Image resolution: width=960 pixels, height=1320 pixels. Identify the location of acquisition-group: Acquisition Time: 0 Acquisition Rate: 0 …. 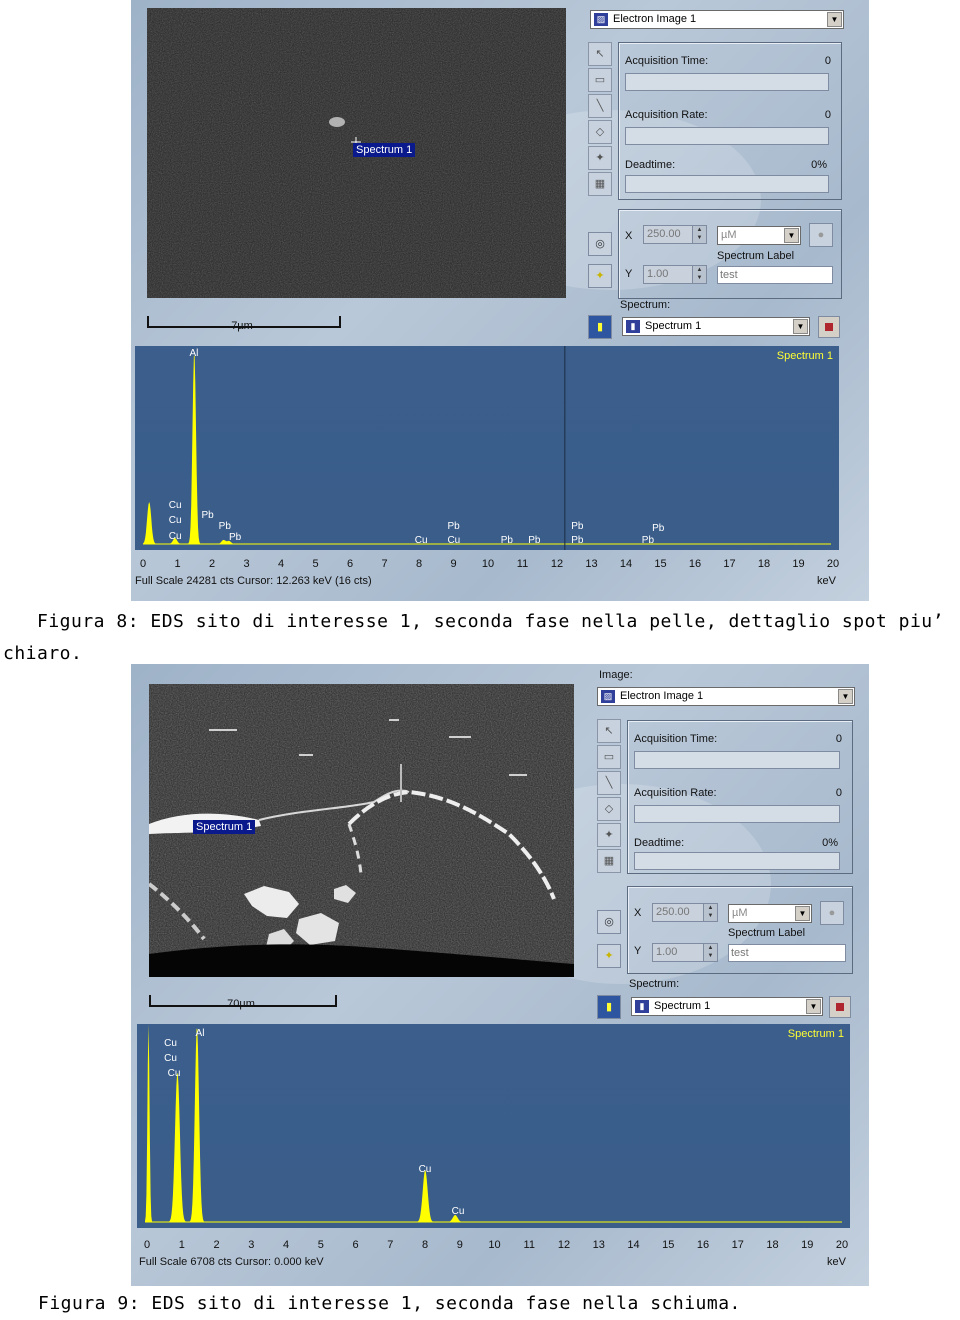
(740, 797).